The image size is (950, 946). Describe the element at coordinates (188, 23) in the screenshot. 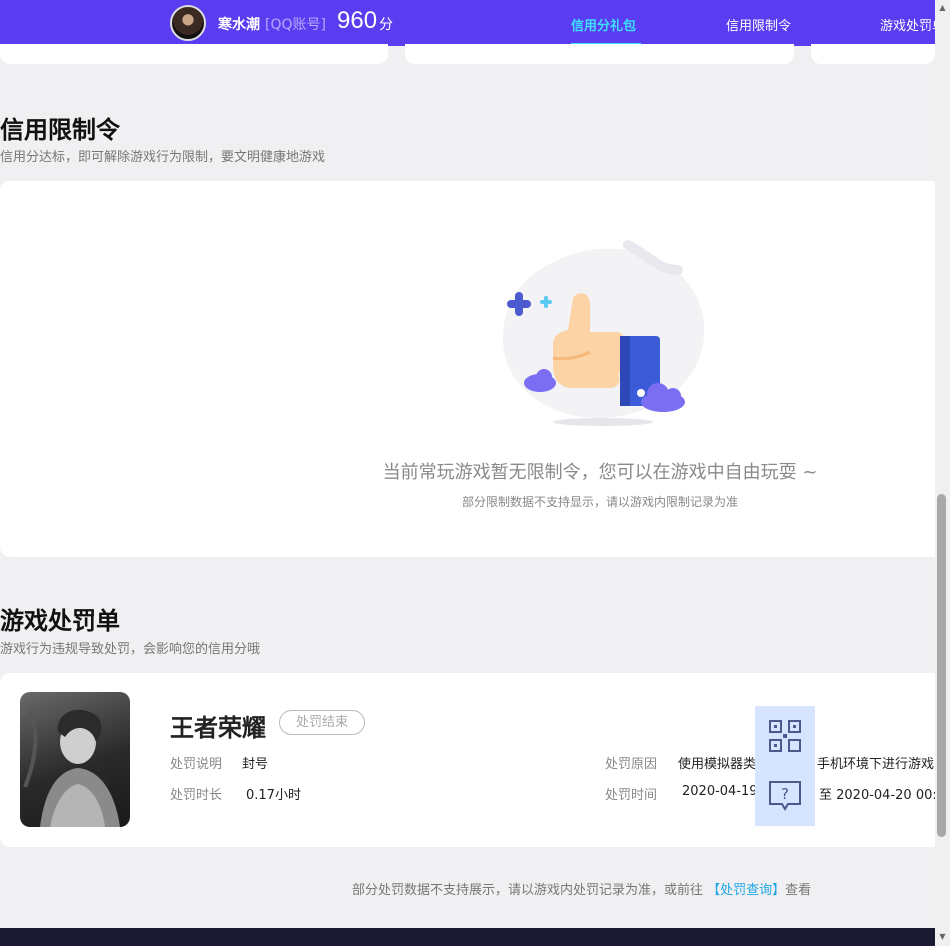

I see `user-avatar` at that location.